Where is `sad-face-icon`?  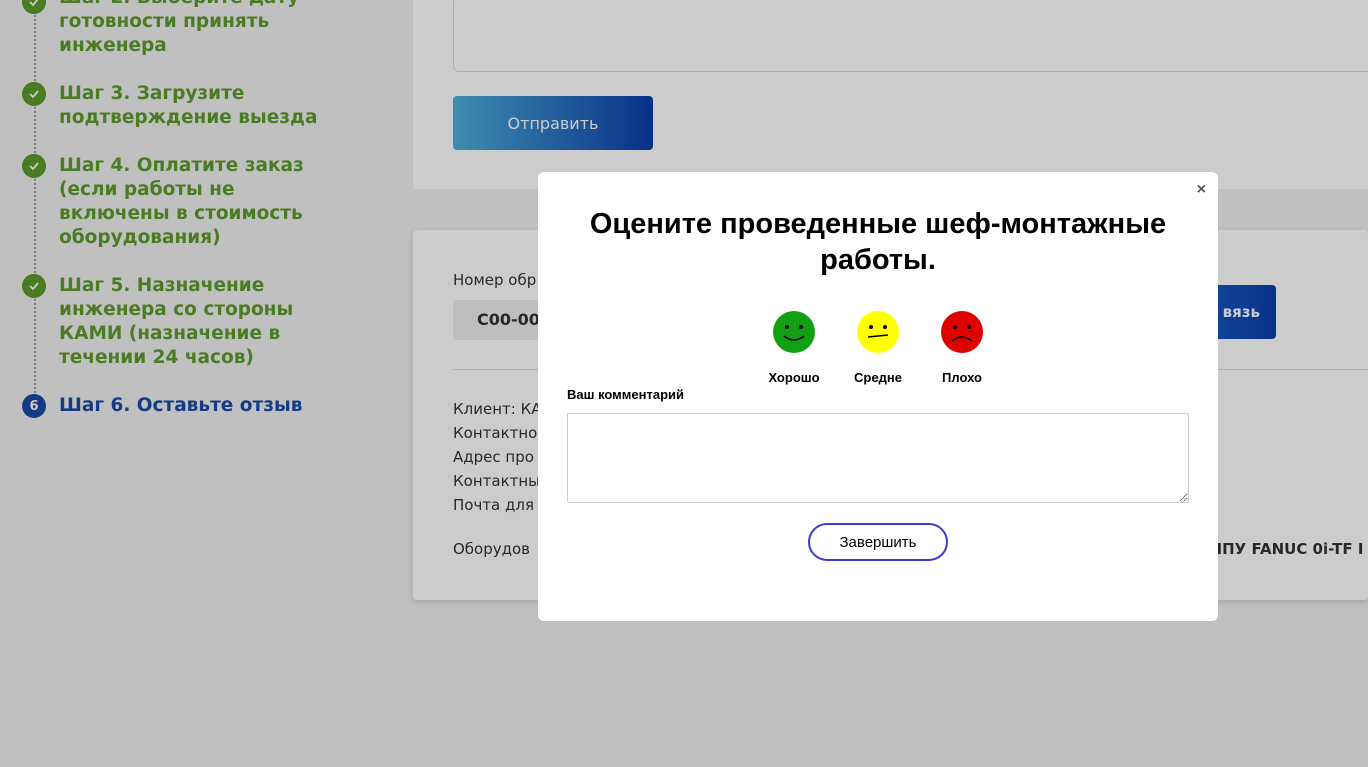 sad-face-icon is located at coordinates (962, 332).